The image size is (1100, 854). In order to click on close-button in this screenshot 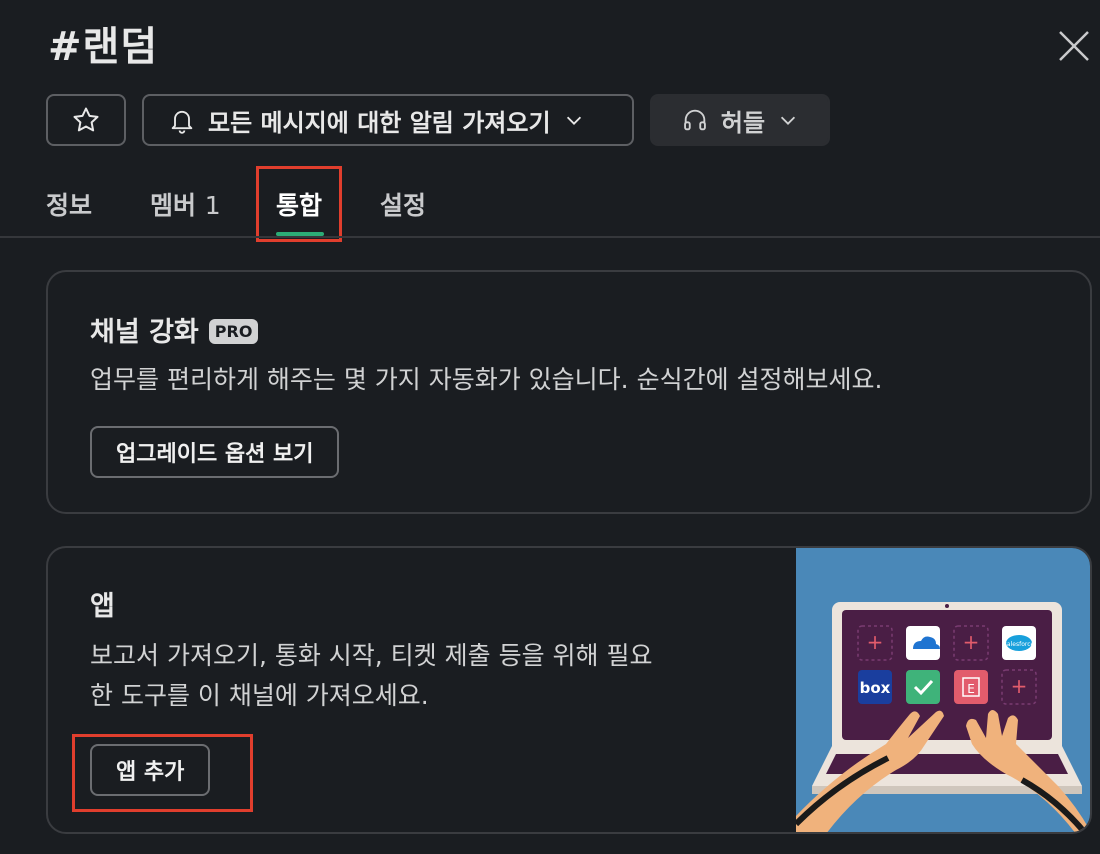, I will do `click(1074, 46)`.